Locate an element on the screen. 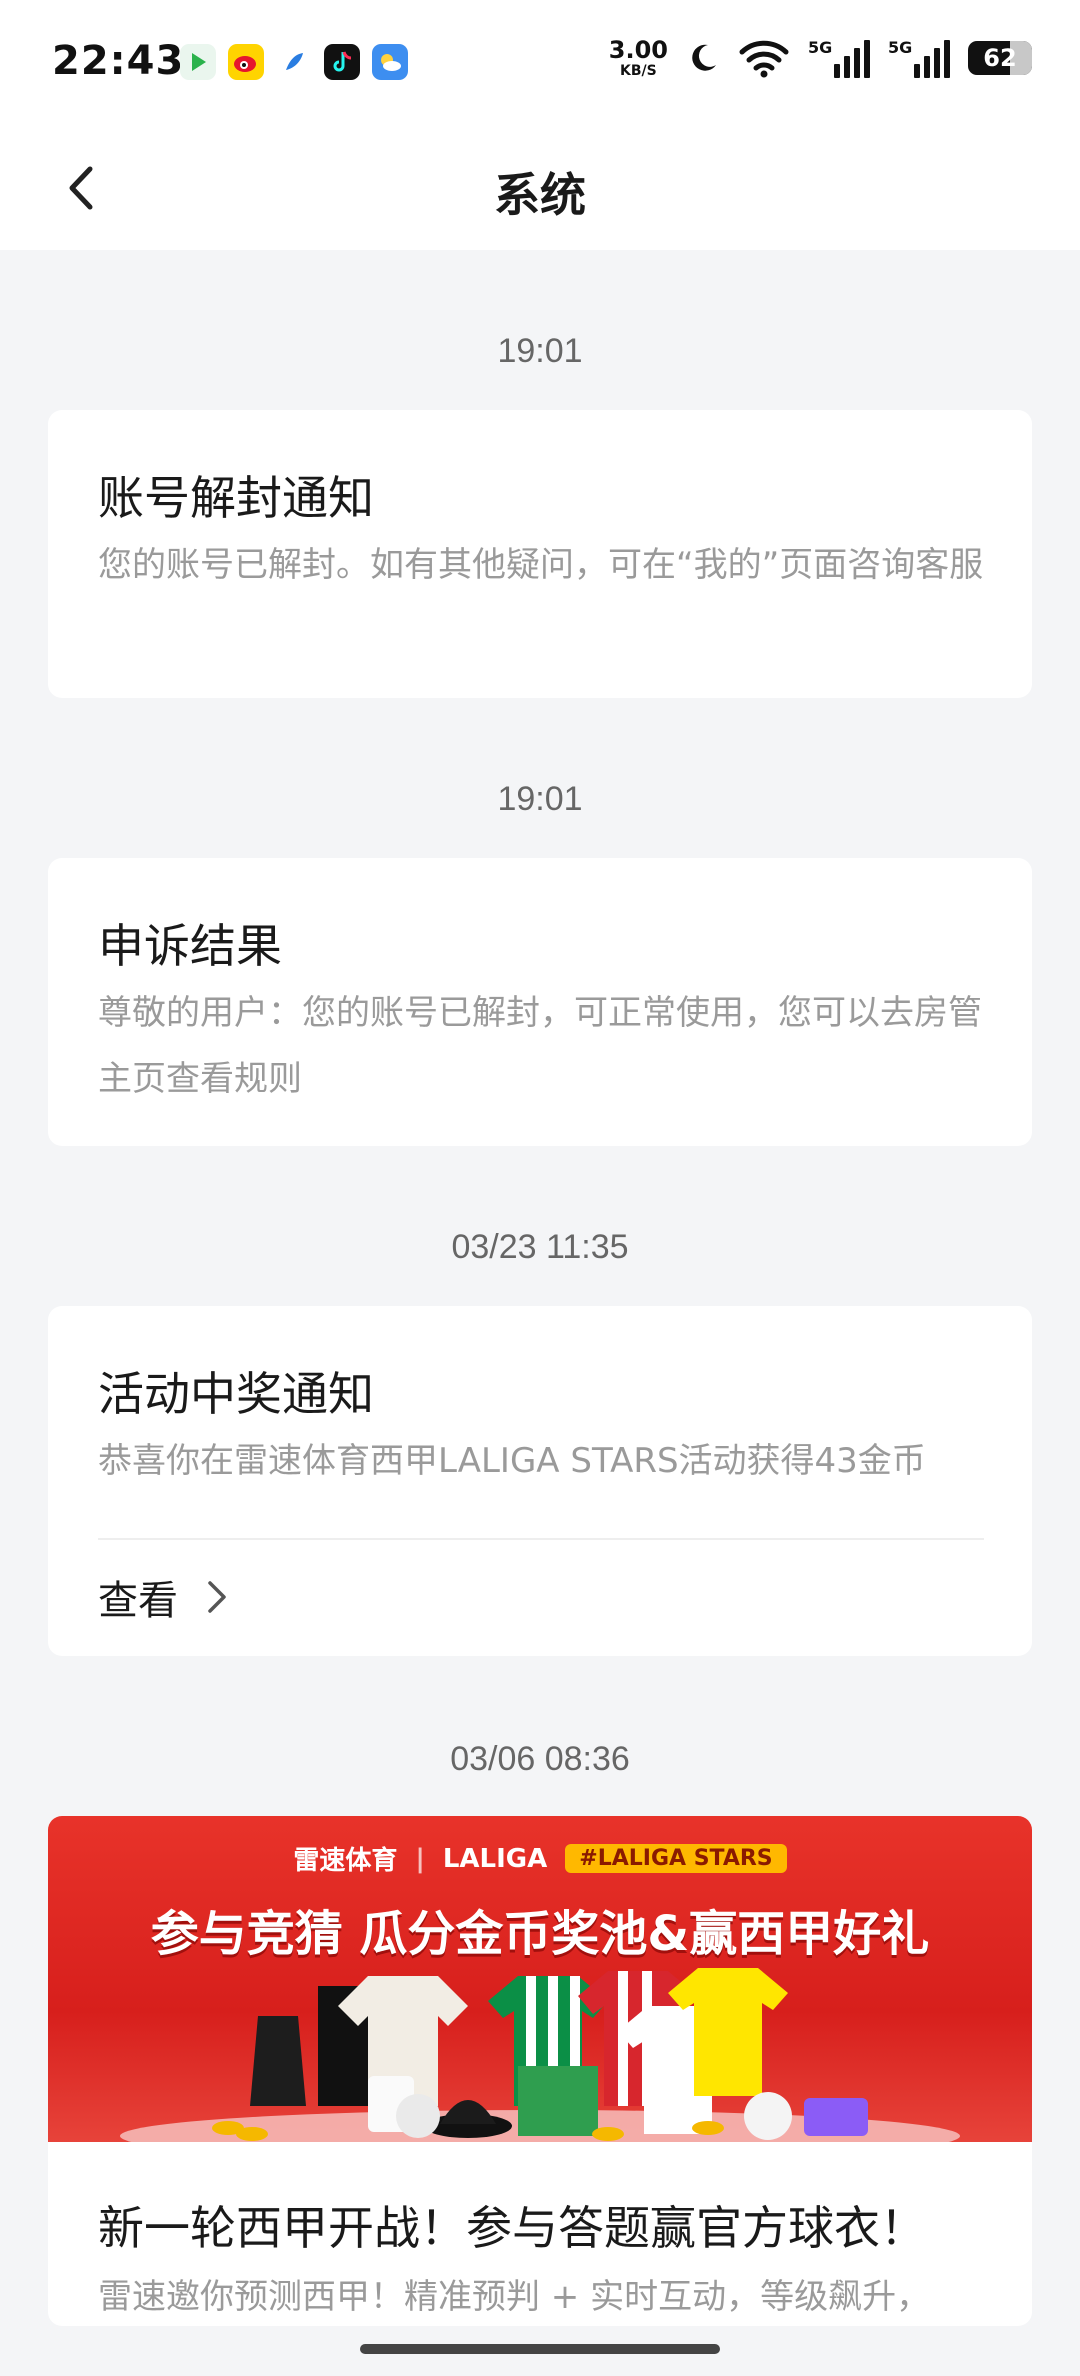 This screenshot has height=2376, width=1080. battery-icon: 62 is located at coordinates (1000, 58).